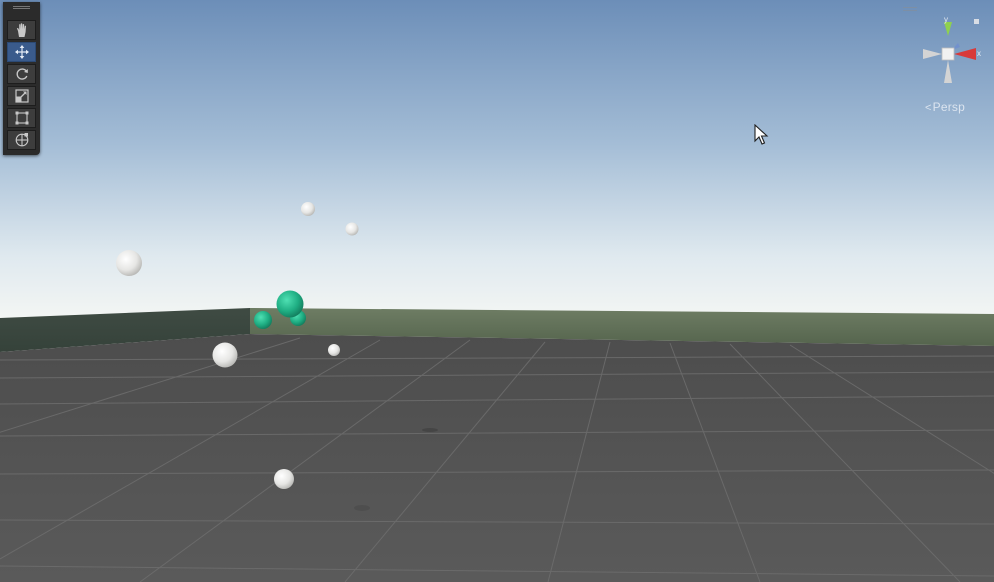 Image resolution: width=994 pixels, height=582 pixels. Describe the element at coordinates (928, 108) in the screenshot. I see `chevron-left-icon: <` at that location.